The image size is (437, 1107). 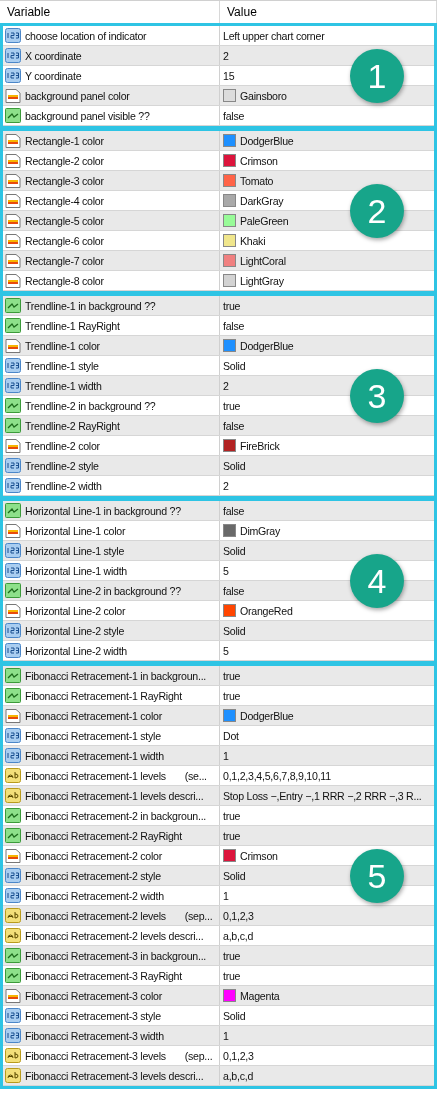 What do you see at coordinates (111, 305) in the screenshot?
I see `variable-cell: Trendline-1 in background ??` at bounding box center [111, 305].